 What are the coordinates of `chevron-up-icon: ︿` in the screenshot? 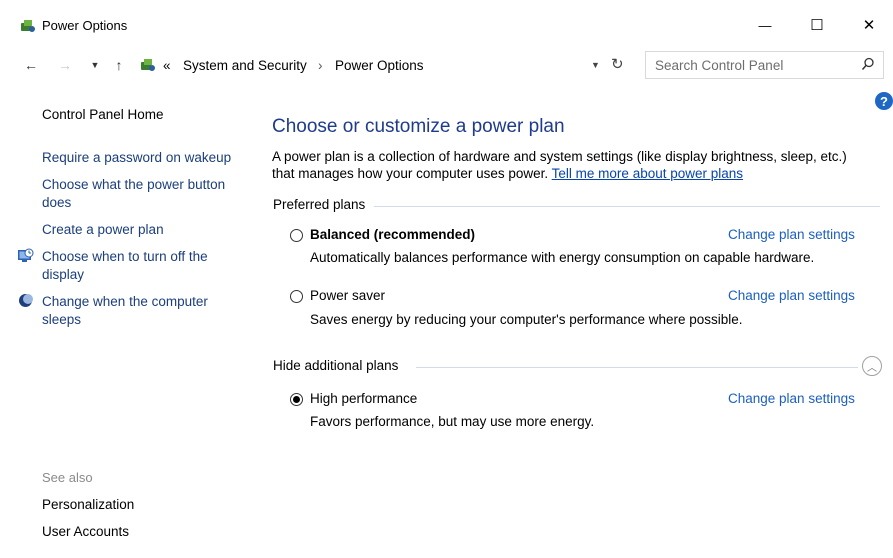 It's located at (872, 368).